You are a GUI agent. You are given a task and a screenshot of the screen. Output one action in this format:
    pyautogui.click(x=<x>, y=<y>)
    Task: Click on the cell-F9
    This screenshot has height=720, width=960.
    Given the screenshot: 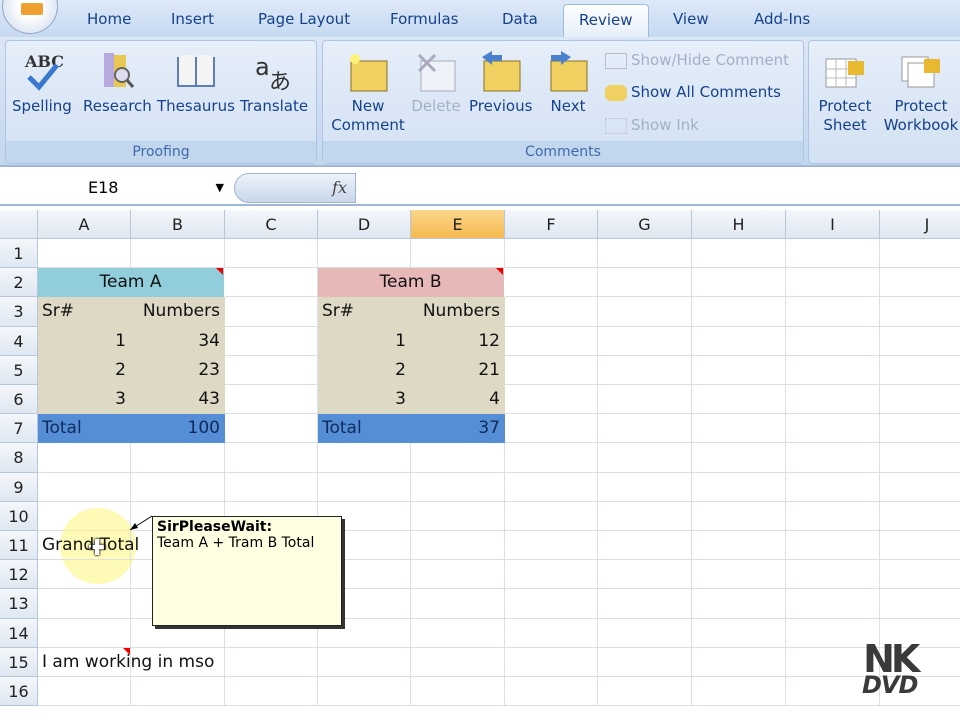 What is the action you would take?
    pyautogui.click(x=551, y=487)
    